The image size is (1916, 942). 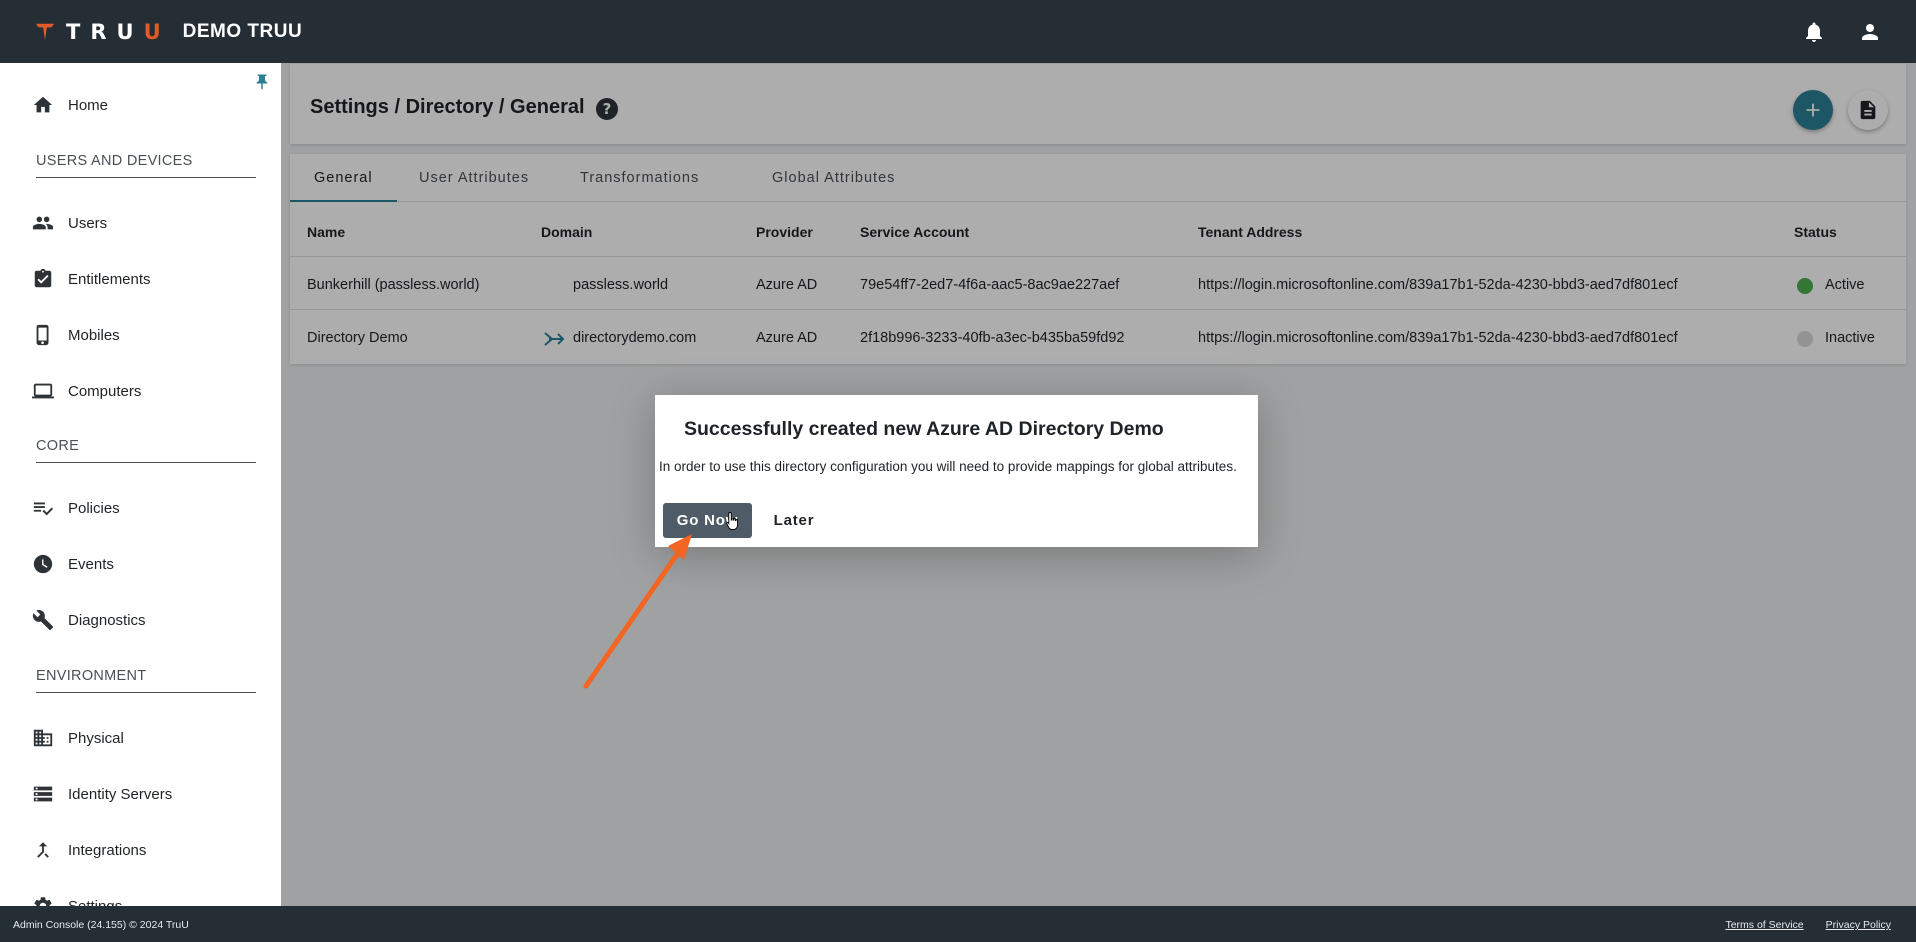 What do you see at coordinates (96, 738) in the screenshot?
I see `sidebar-item-label: Physical` at bounding box center [96, 738].